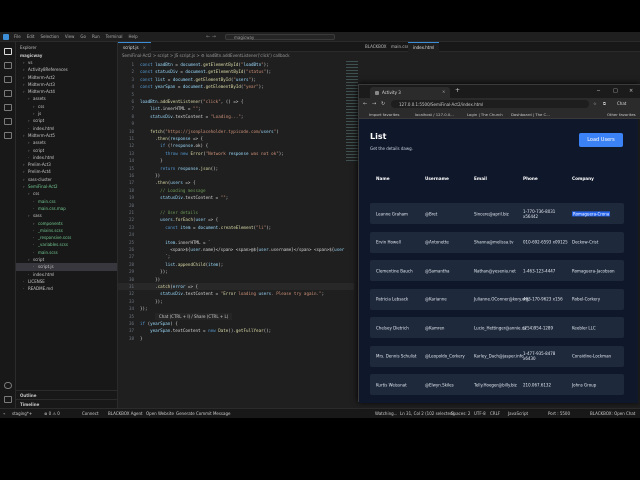 The width and height of the screenshot is (640, 480). I want to click on url-field: 127.0.0.1:5500/SemiFinal-Act2/index.html, so click(490, 104).